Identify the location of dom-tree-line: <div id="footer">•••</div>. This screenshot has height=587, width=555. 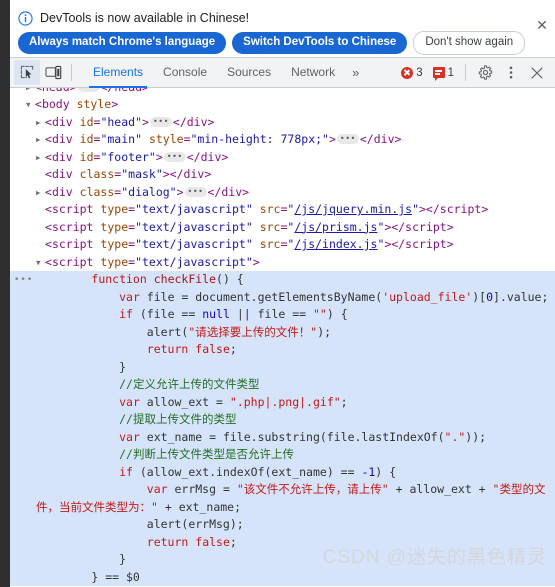
(282, 158).